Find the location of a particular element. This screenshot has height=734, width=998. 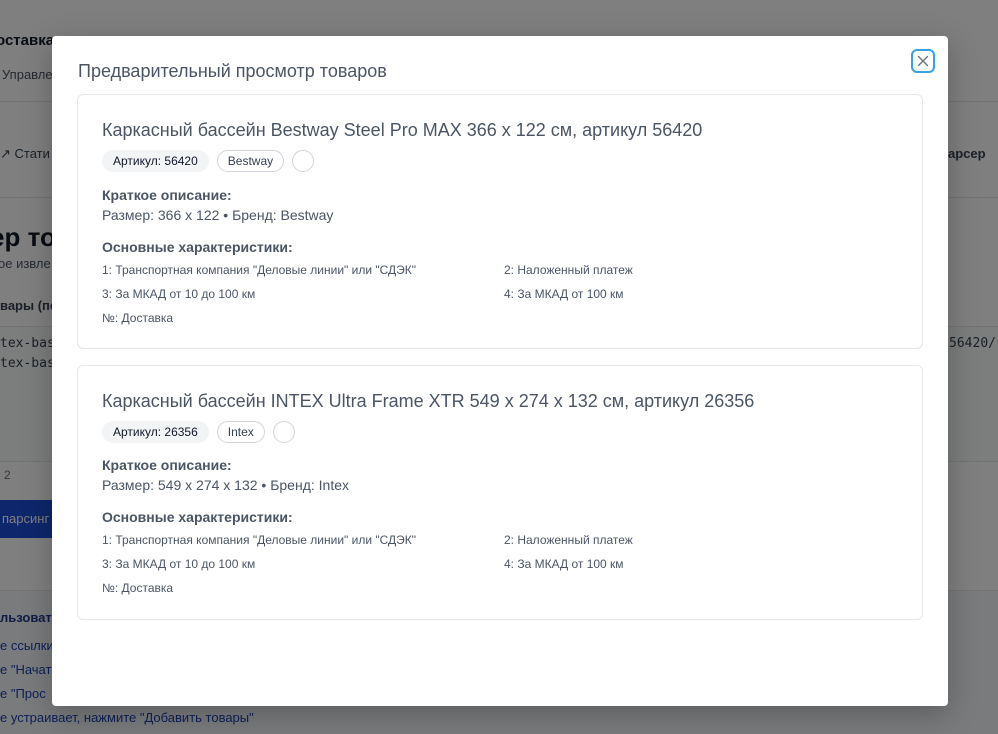

product-badges: Артикул: 56420 Bestway is located at coordinates (208, 161).